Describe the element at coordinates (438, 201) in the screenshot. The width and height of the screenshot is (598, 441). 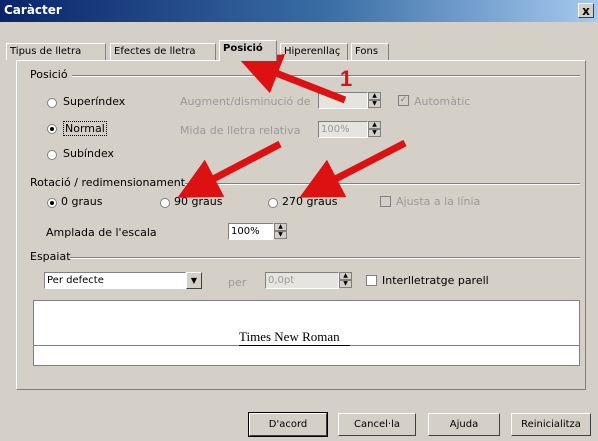
I see `fit-to-line-label: Ajusta a la línia` at that location.